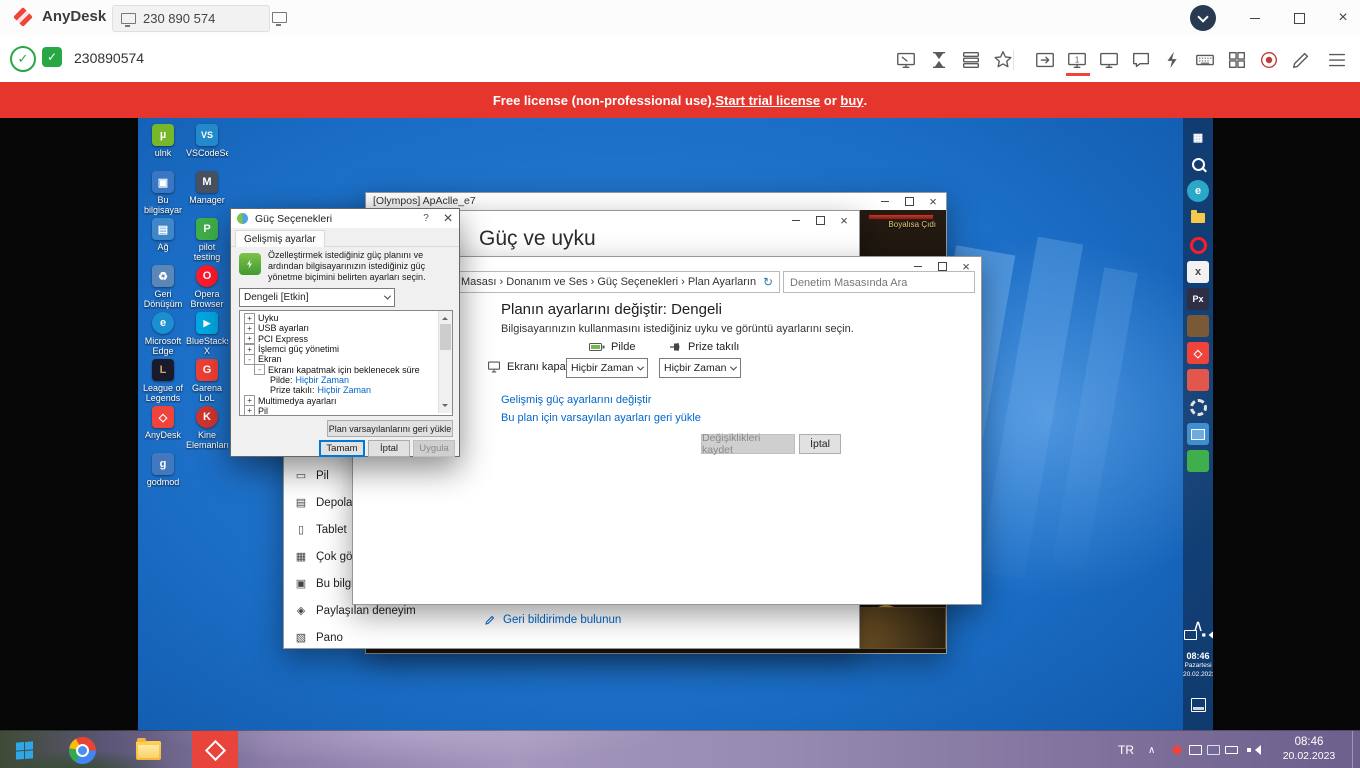 The image size is (1360, 768). I want to click on help-button: ?, so click(426, 218).